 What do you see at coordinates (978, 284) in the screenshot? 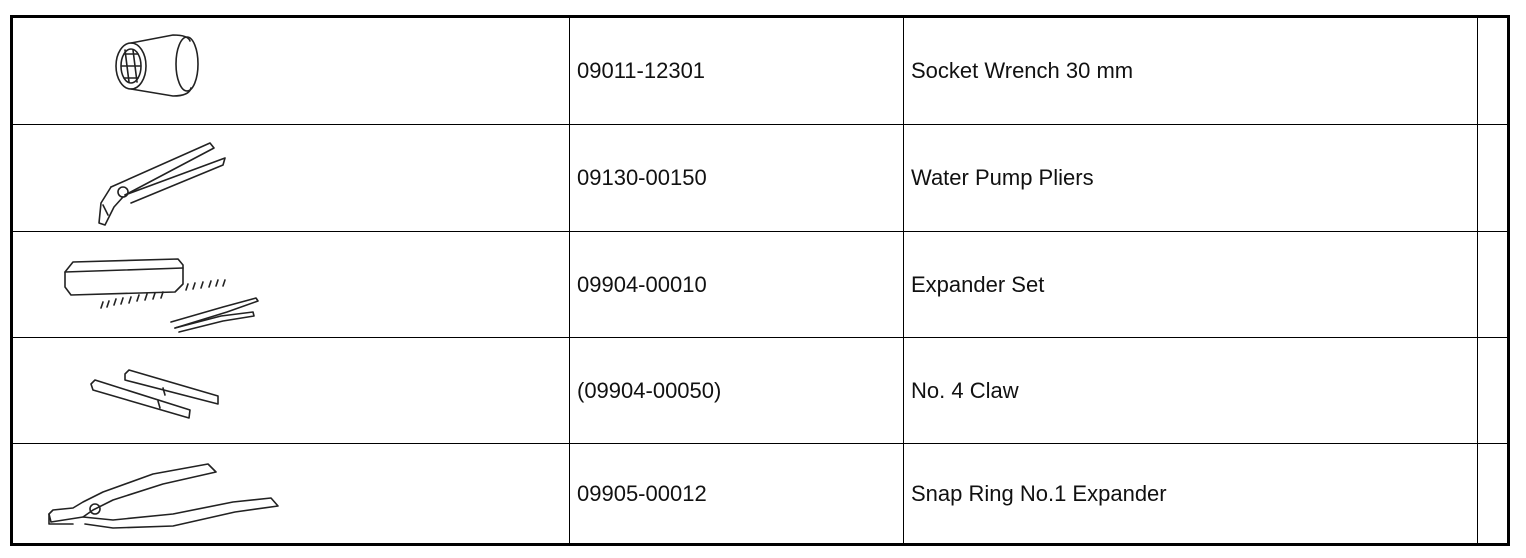
I see `tool-name: Expander Set` at bounding box center [978, 284].